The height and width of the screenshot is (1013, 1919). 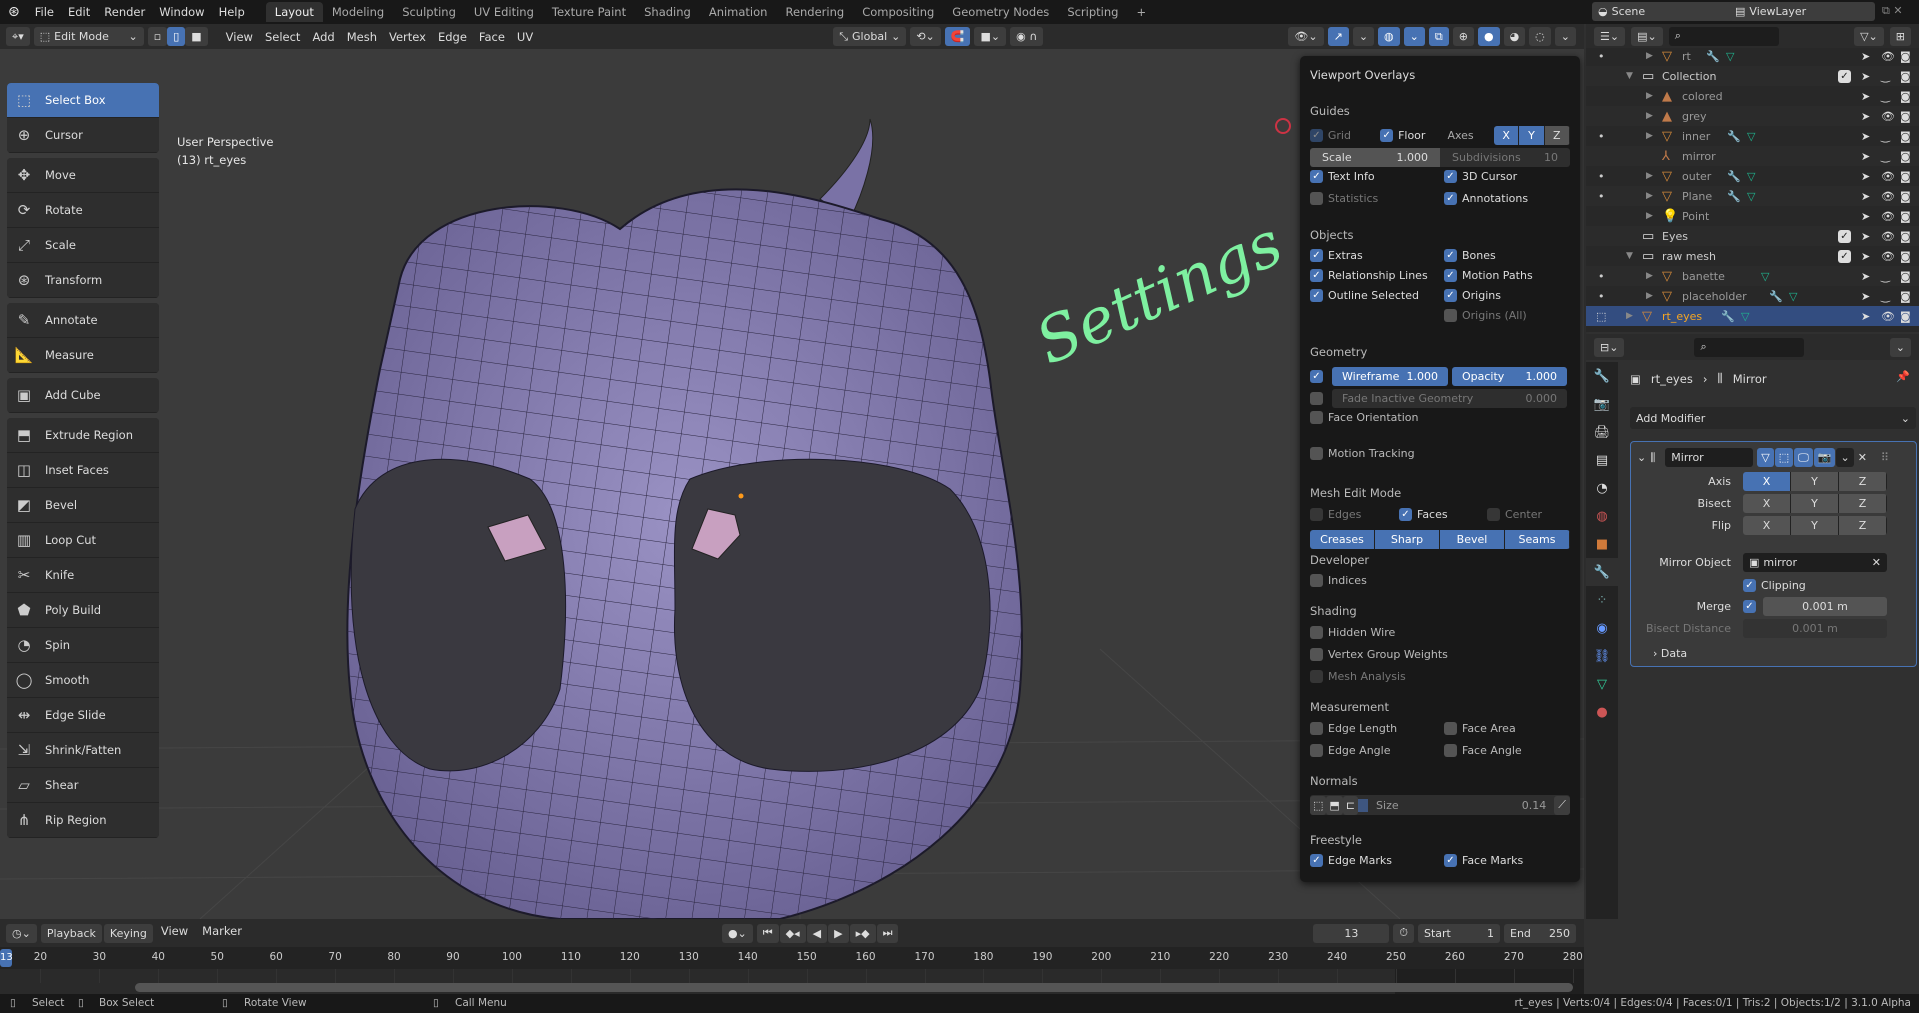 What do you see at coordinates (1845, 457) in the screenshot?
I see `modifier-menu-dropdown: ⌄` at bounding box center [1845, 457].